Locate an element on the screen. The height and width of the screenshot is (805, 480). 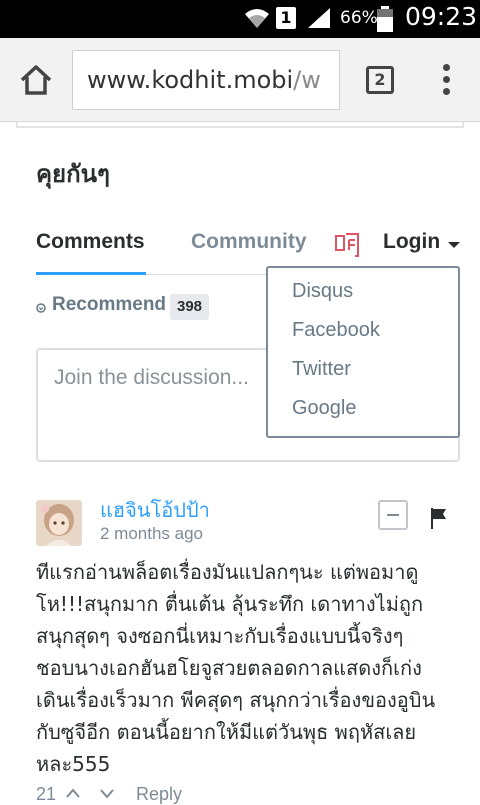
page-title: คุยกันๆ is located at coordinates (73, 174).